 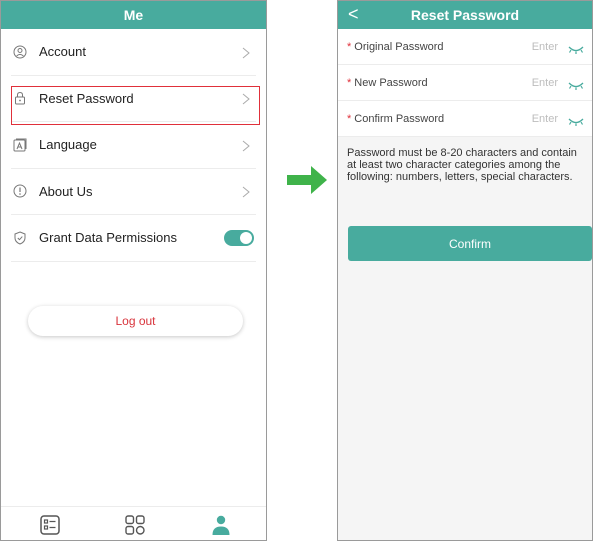 I want to click on menu-item-label: Account, so click(x=62, y=52).